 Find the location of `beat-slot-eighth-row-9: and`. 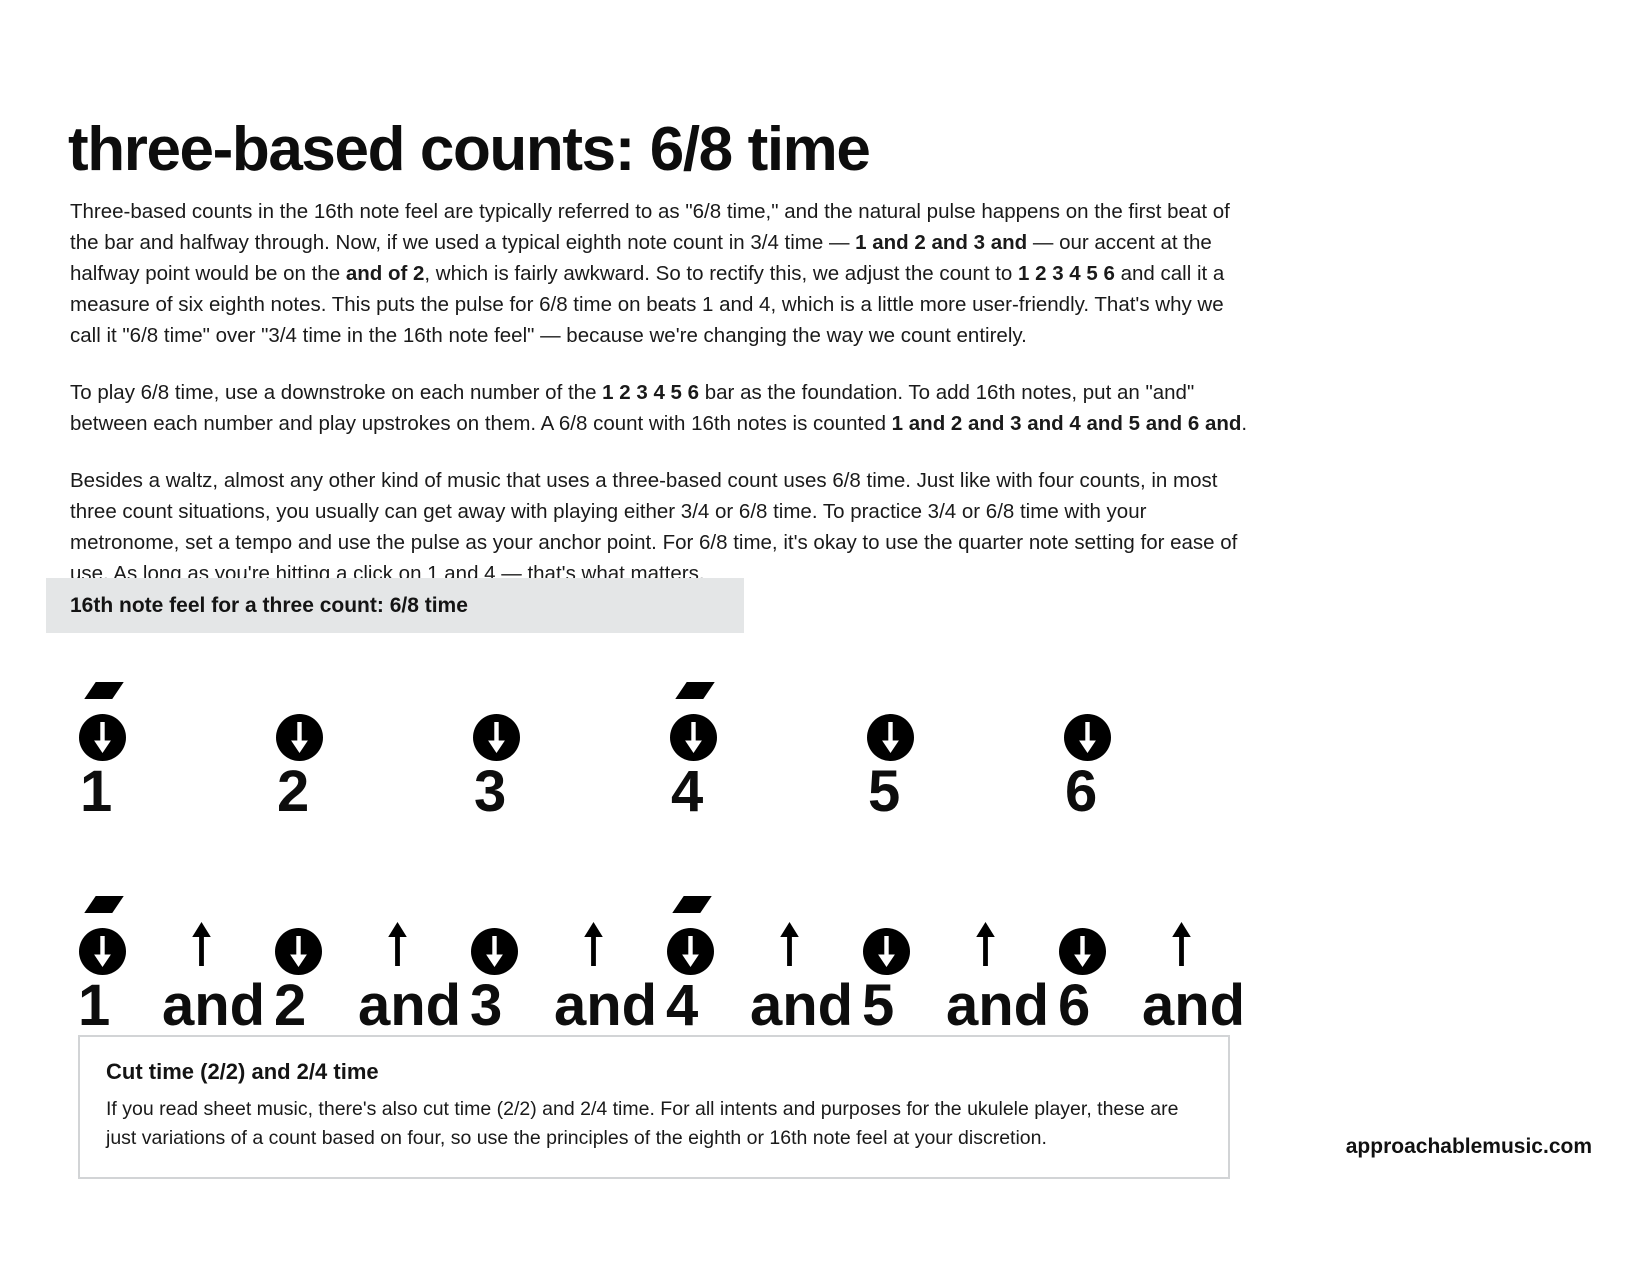

beat-slot-eighth-row-9: and is located at coordinates (996, 952).